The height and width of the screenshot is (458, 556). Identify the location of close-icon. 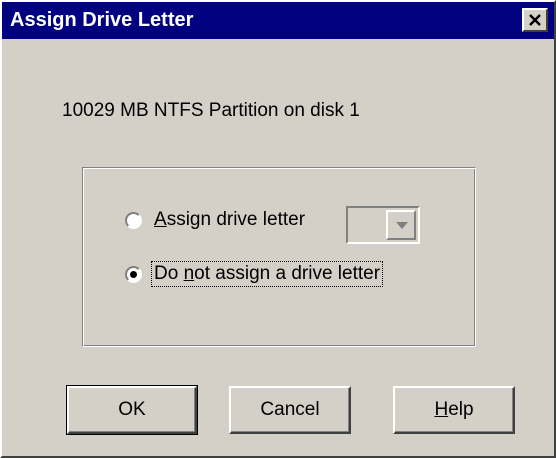
(535, 20).